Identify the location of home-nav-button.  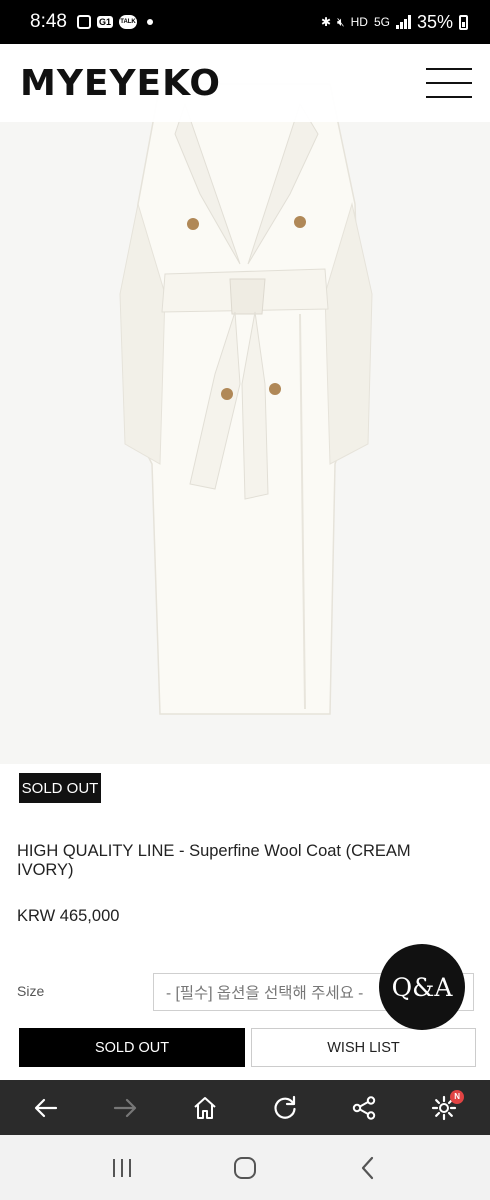
(245, 1168).